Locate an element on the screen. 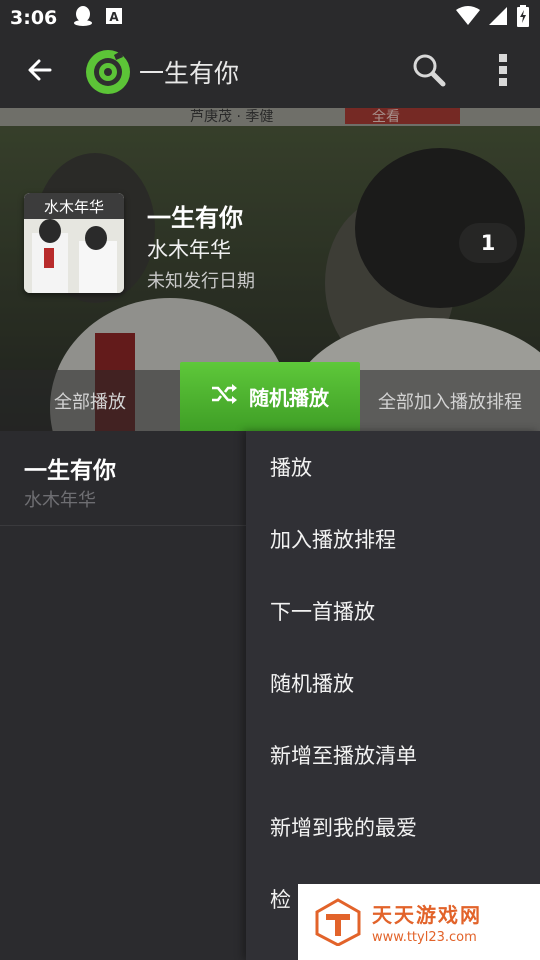 This screenshot has width=540, height=960. watermark-text: 天天游戏网 www.ttyl23.com is located at coordinates (427, 922).